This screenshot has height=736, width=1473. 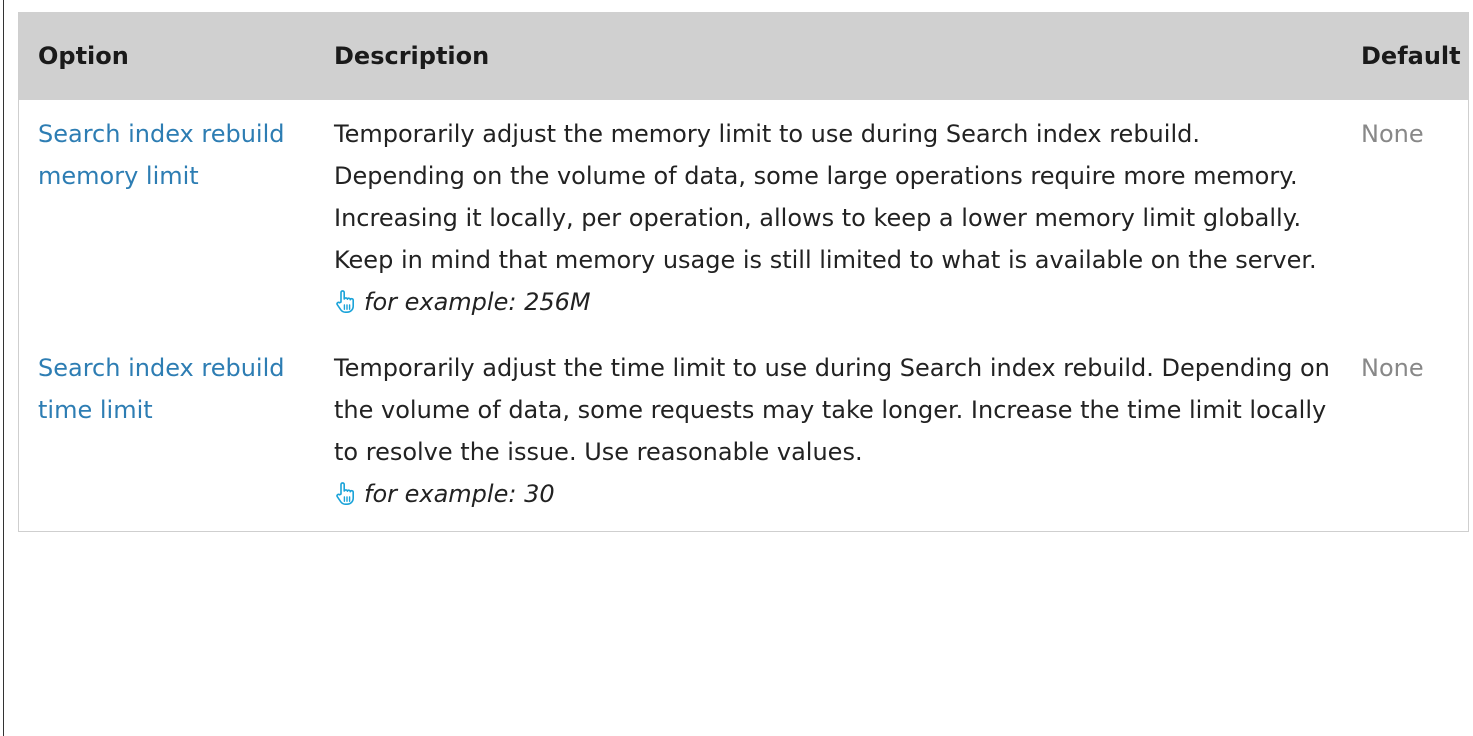 I want to click on table-header: Option Description Default, so click(x=743, y=56).